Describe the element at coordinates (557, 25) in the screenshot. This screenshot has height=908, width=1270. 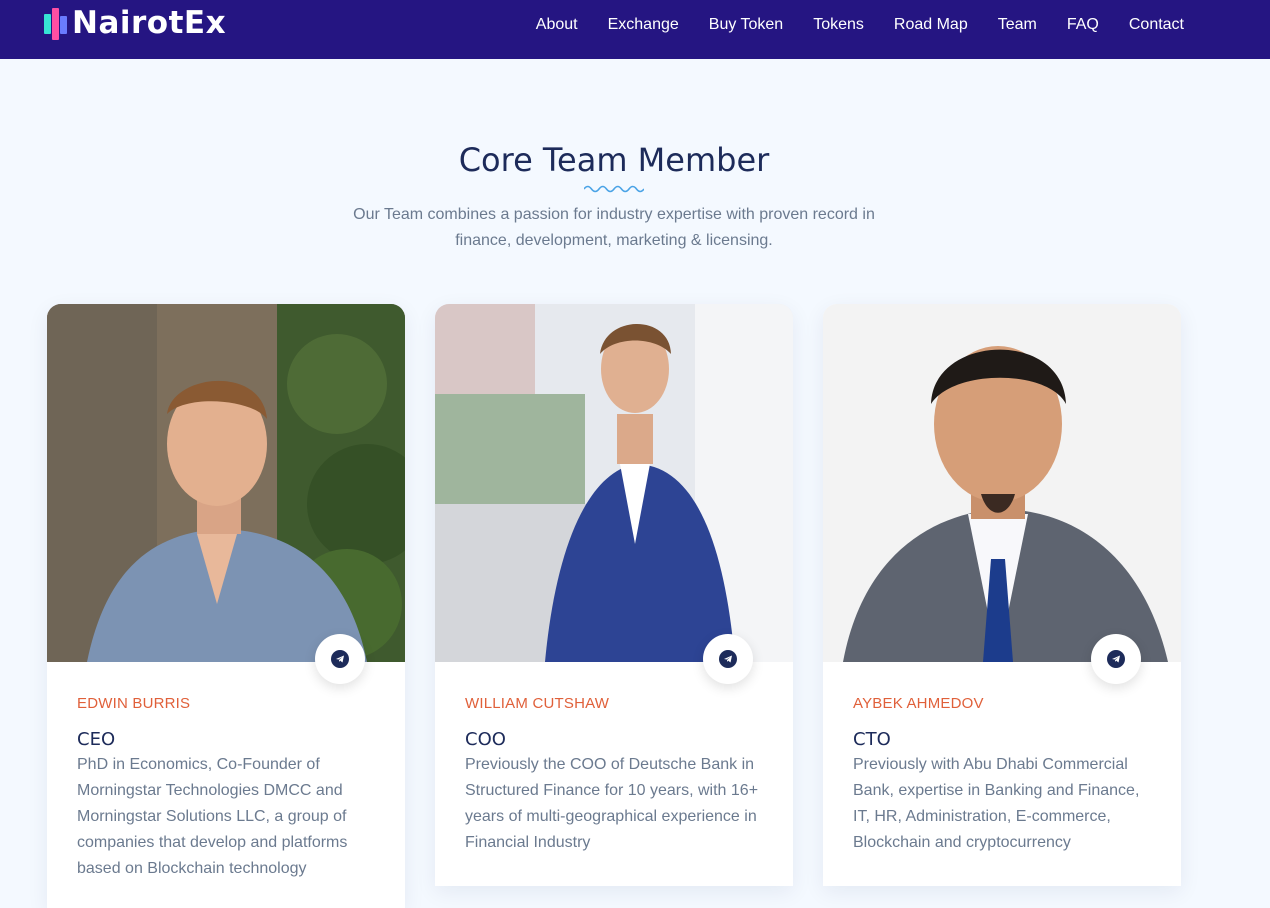
I see `nav-link-about: About` at that location.